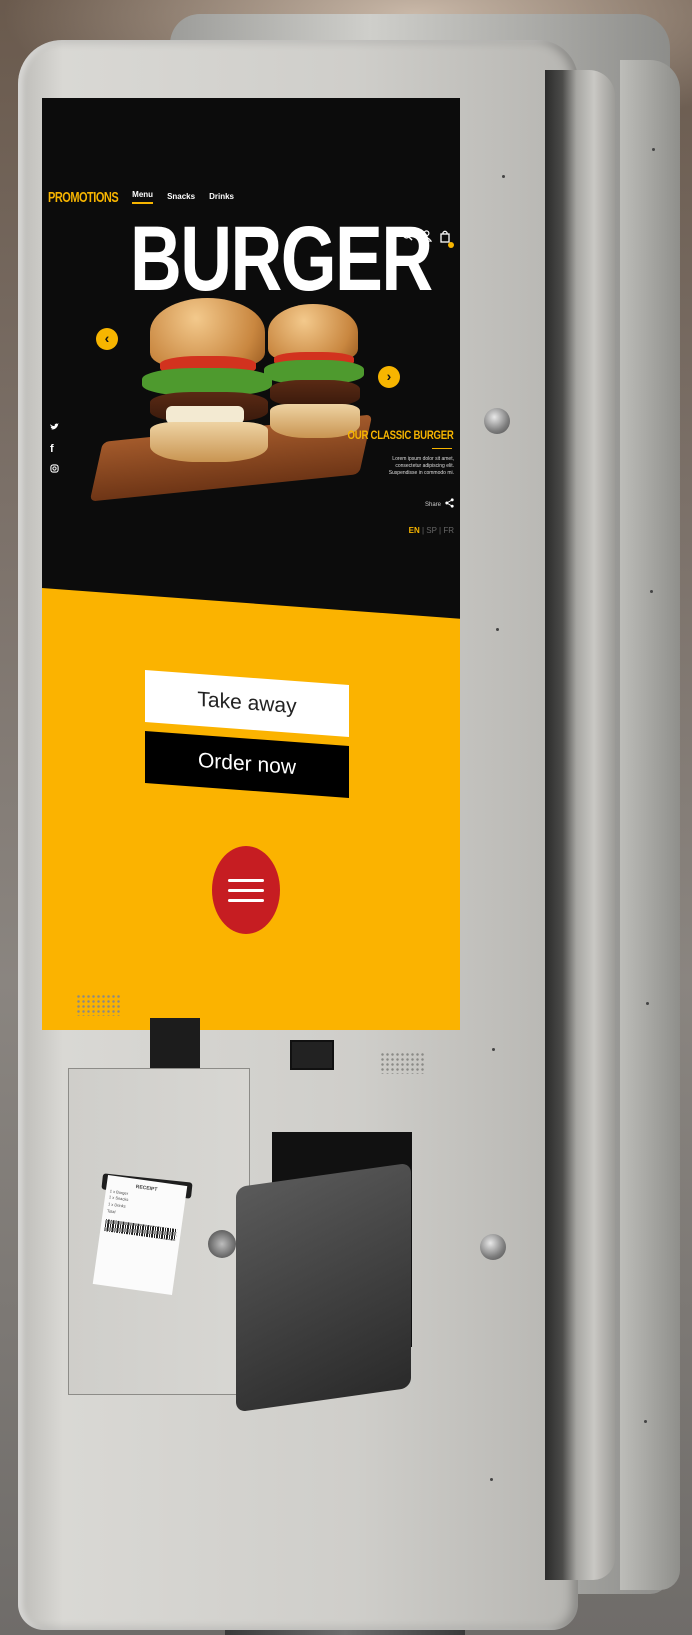 The width and height of the screenshot is (692, 1635). What do you see at coordinates (207, 383) in the screenshot?
I see `burger-image-left` at bounding box center [207, 383].